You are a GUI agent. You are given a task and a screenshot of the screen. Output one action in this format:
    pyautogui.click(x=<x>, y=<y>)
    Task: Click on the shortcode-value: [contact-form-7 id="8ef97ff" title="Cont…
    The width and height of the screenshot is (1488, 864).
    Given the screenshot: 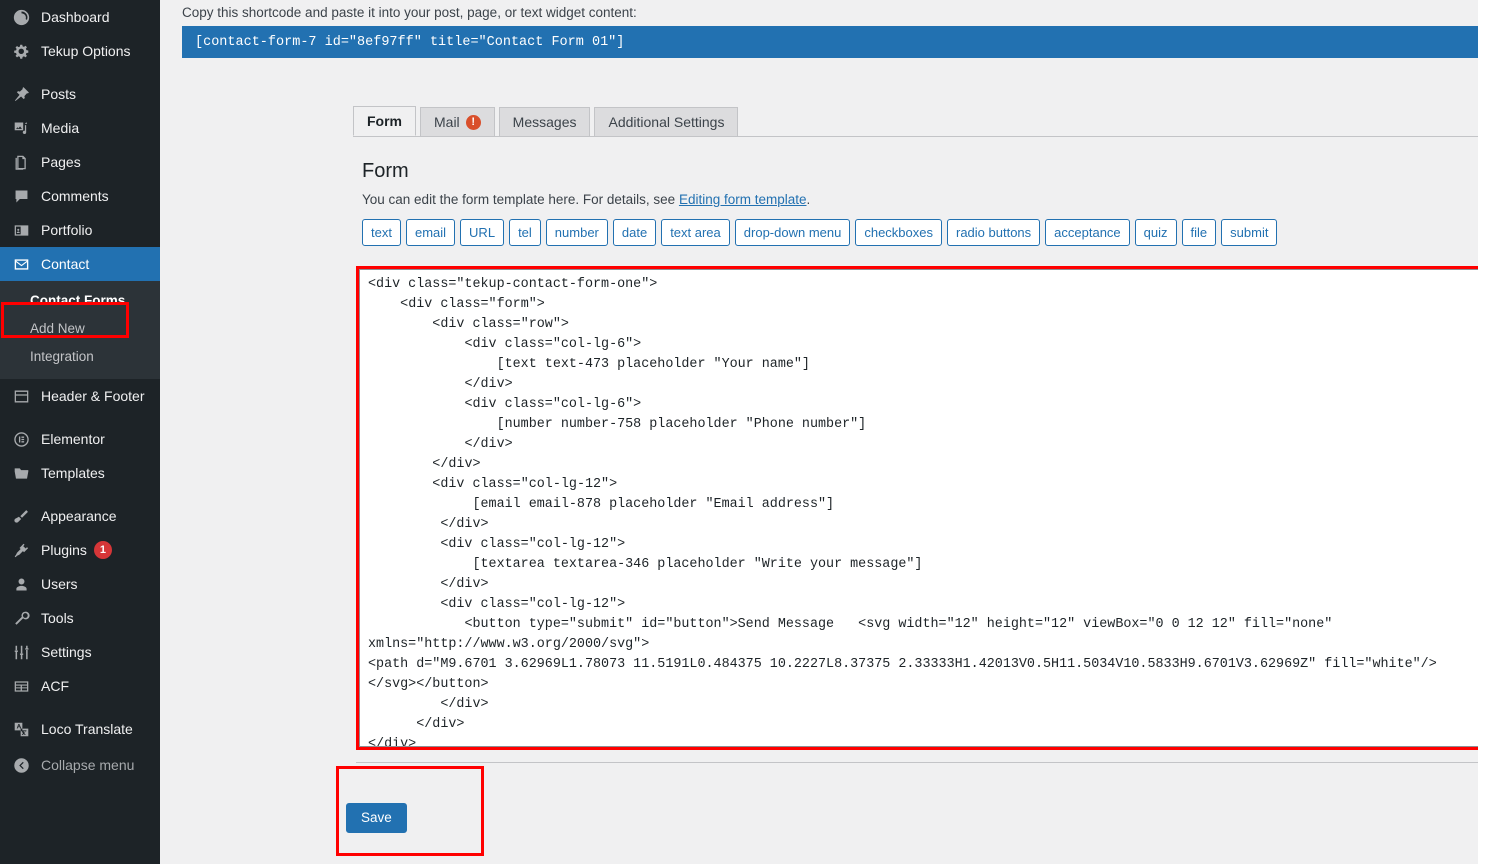 What is the action you would take?
    pyautogui.click(x=409, y=42)
    